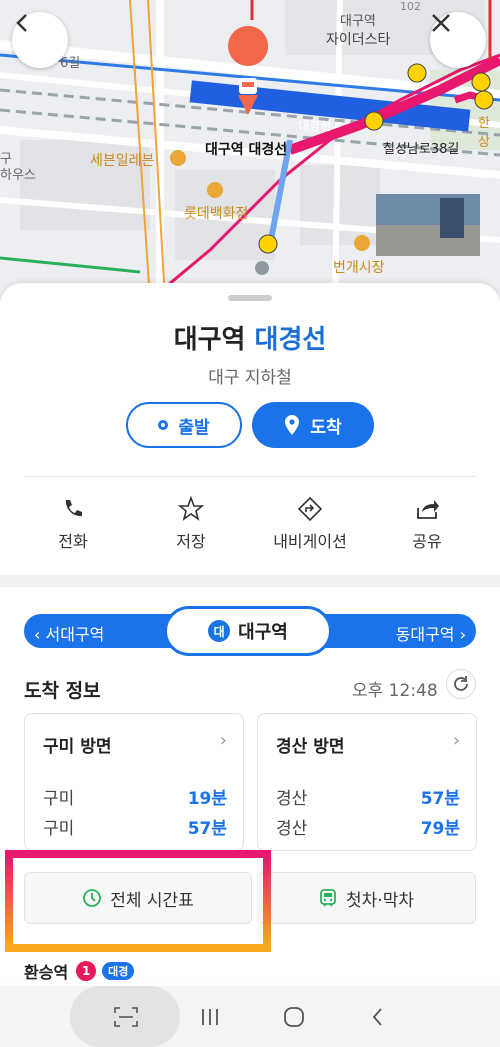 Image resolution: width=500 pixels, height=1047 pixels. What do you see at coordinates (458, 40) in the screenshot?
I see `close-button` at bounding box center [458, 40].